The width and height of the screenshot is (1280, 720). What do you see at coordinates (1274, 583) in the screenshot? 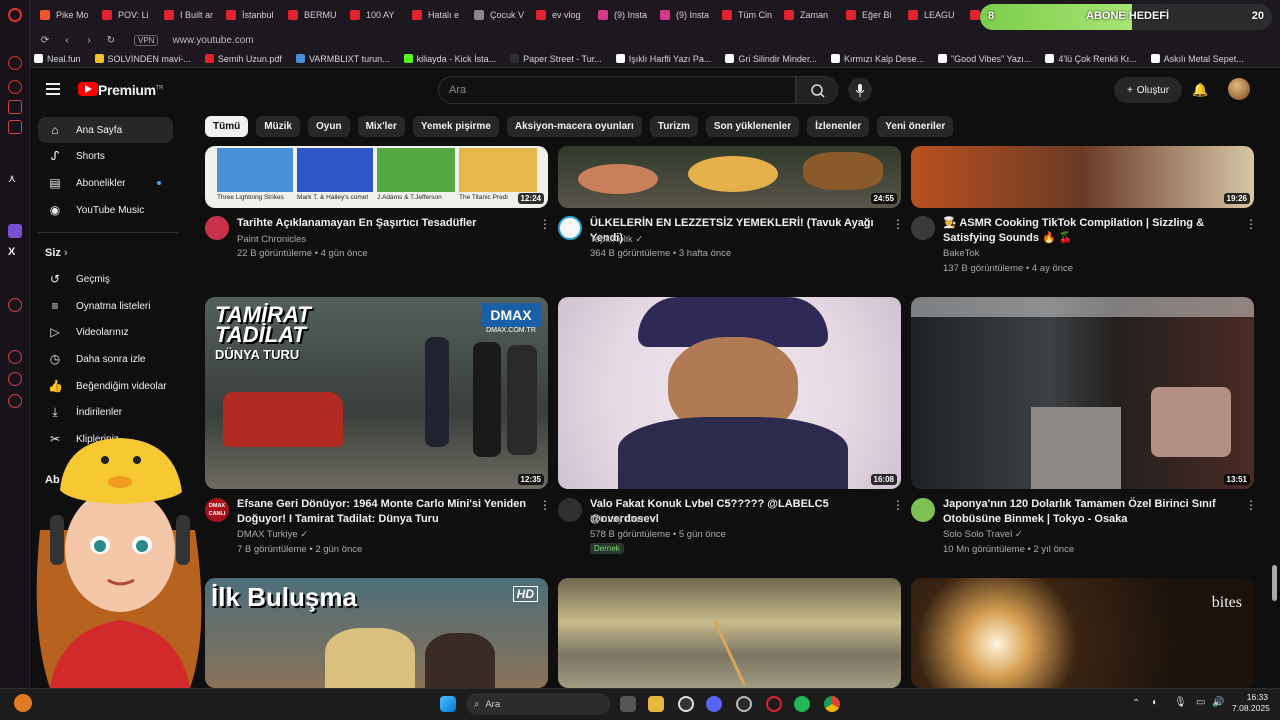
I see `page-scrollbar-thumb` at bounding box center [1274, 583].